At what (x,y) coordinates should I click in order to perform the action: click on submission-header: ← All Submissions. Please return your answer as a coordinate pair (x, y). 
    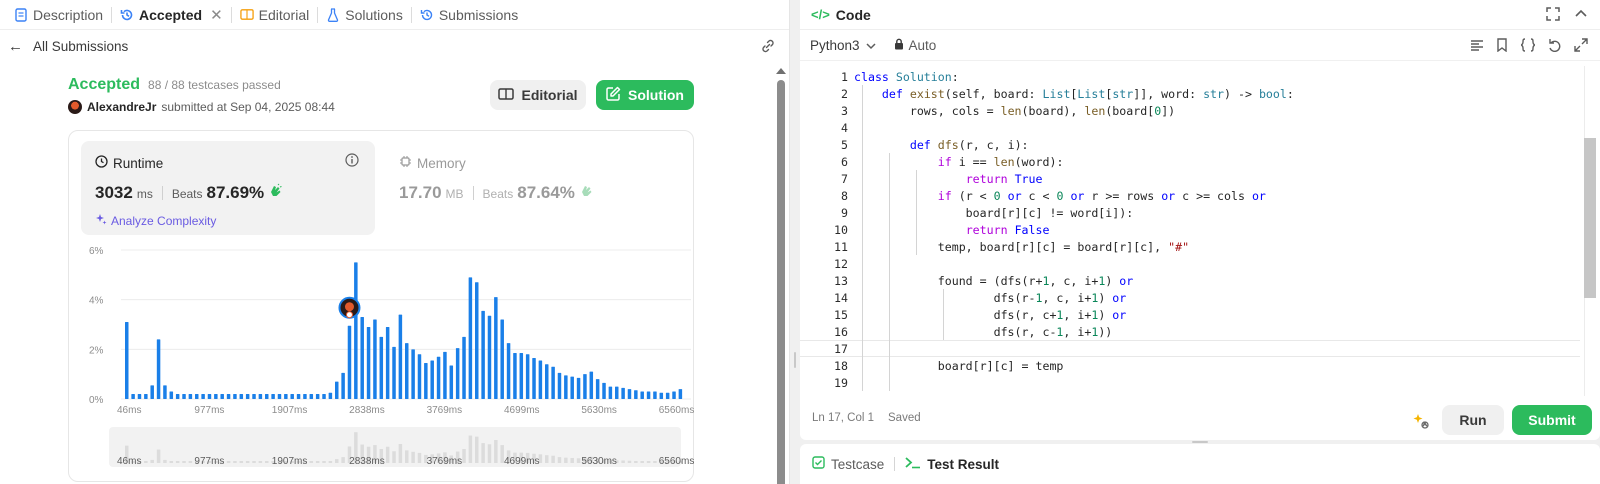
    Looking at the image, I should click on (394, 46).